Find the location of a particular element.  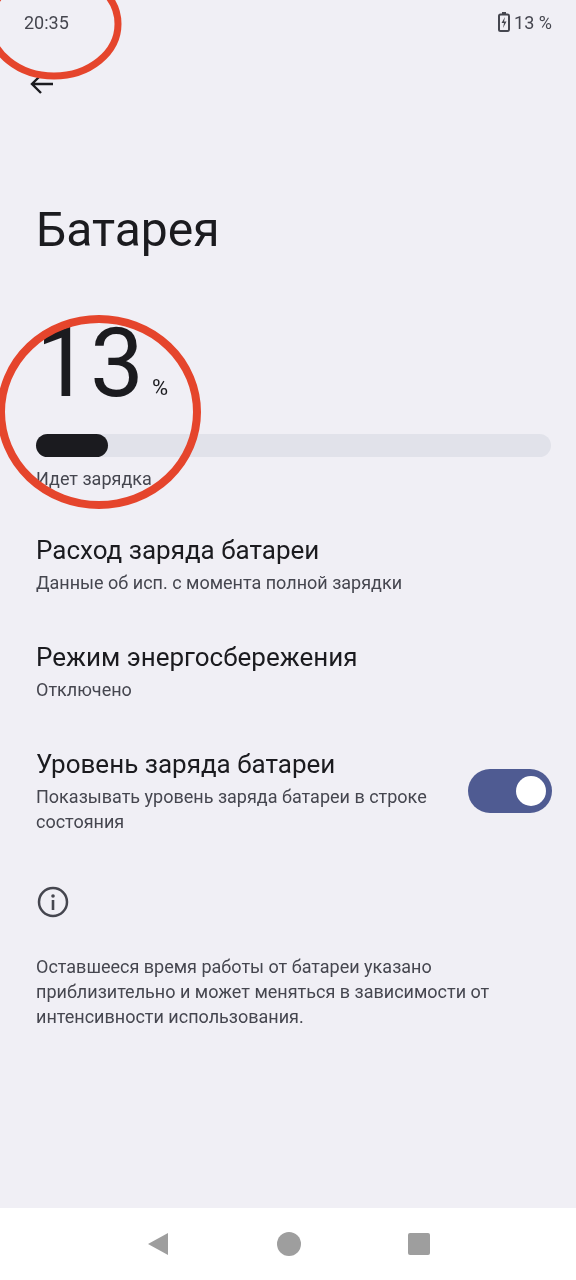

battery-level-value: 13 is located at coordinates (90, 363).